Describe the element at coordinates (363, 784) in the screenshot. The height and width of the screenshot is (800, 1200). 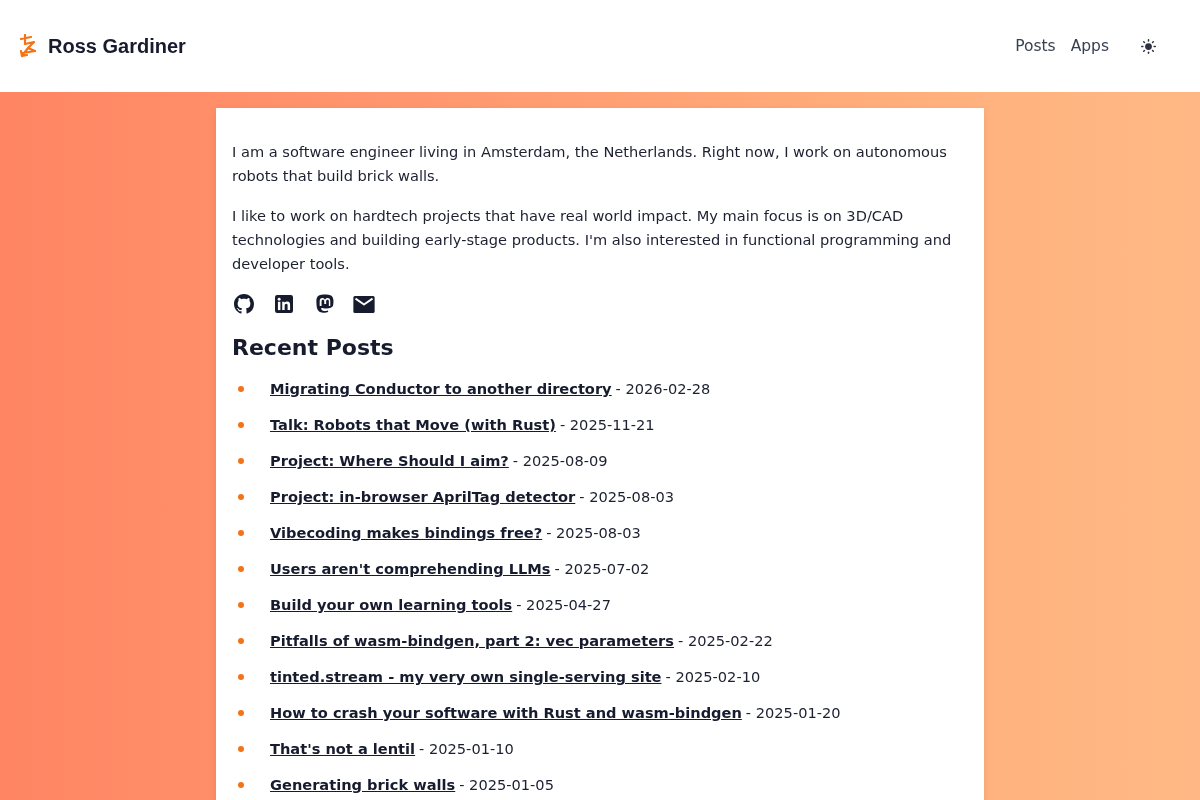
I see `post-link: Generating brick walls` at that location.